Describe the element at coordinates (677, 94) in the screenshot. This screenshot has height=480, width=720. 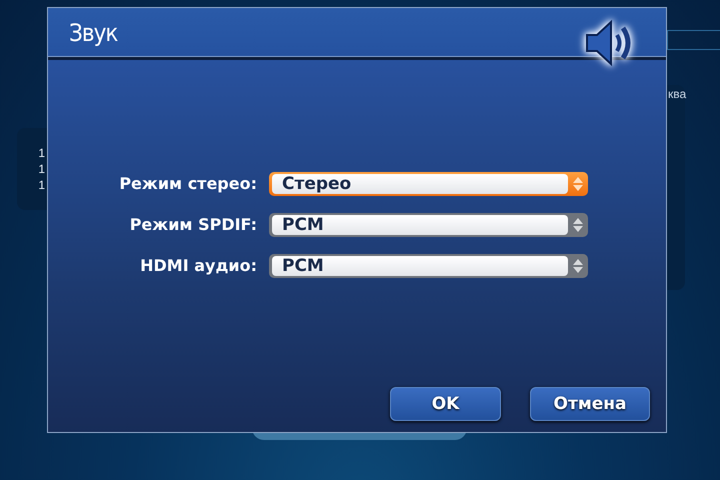
I see `panel-text: ква` at that location.